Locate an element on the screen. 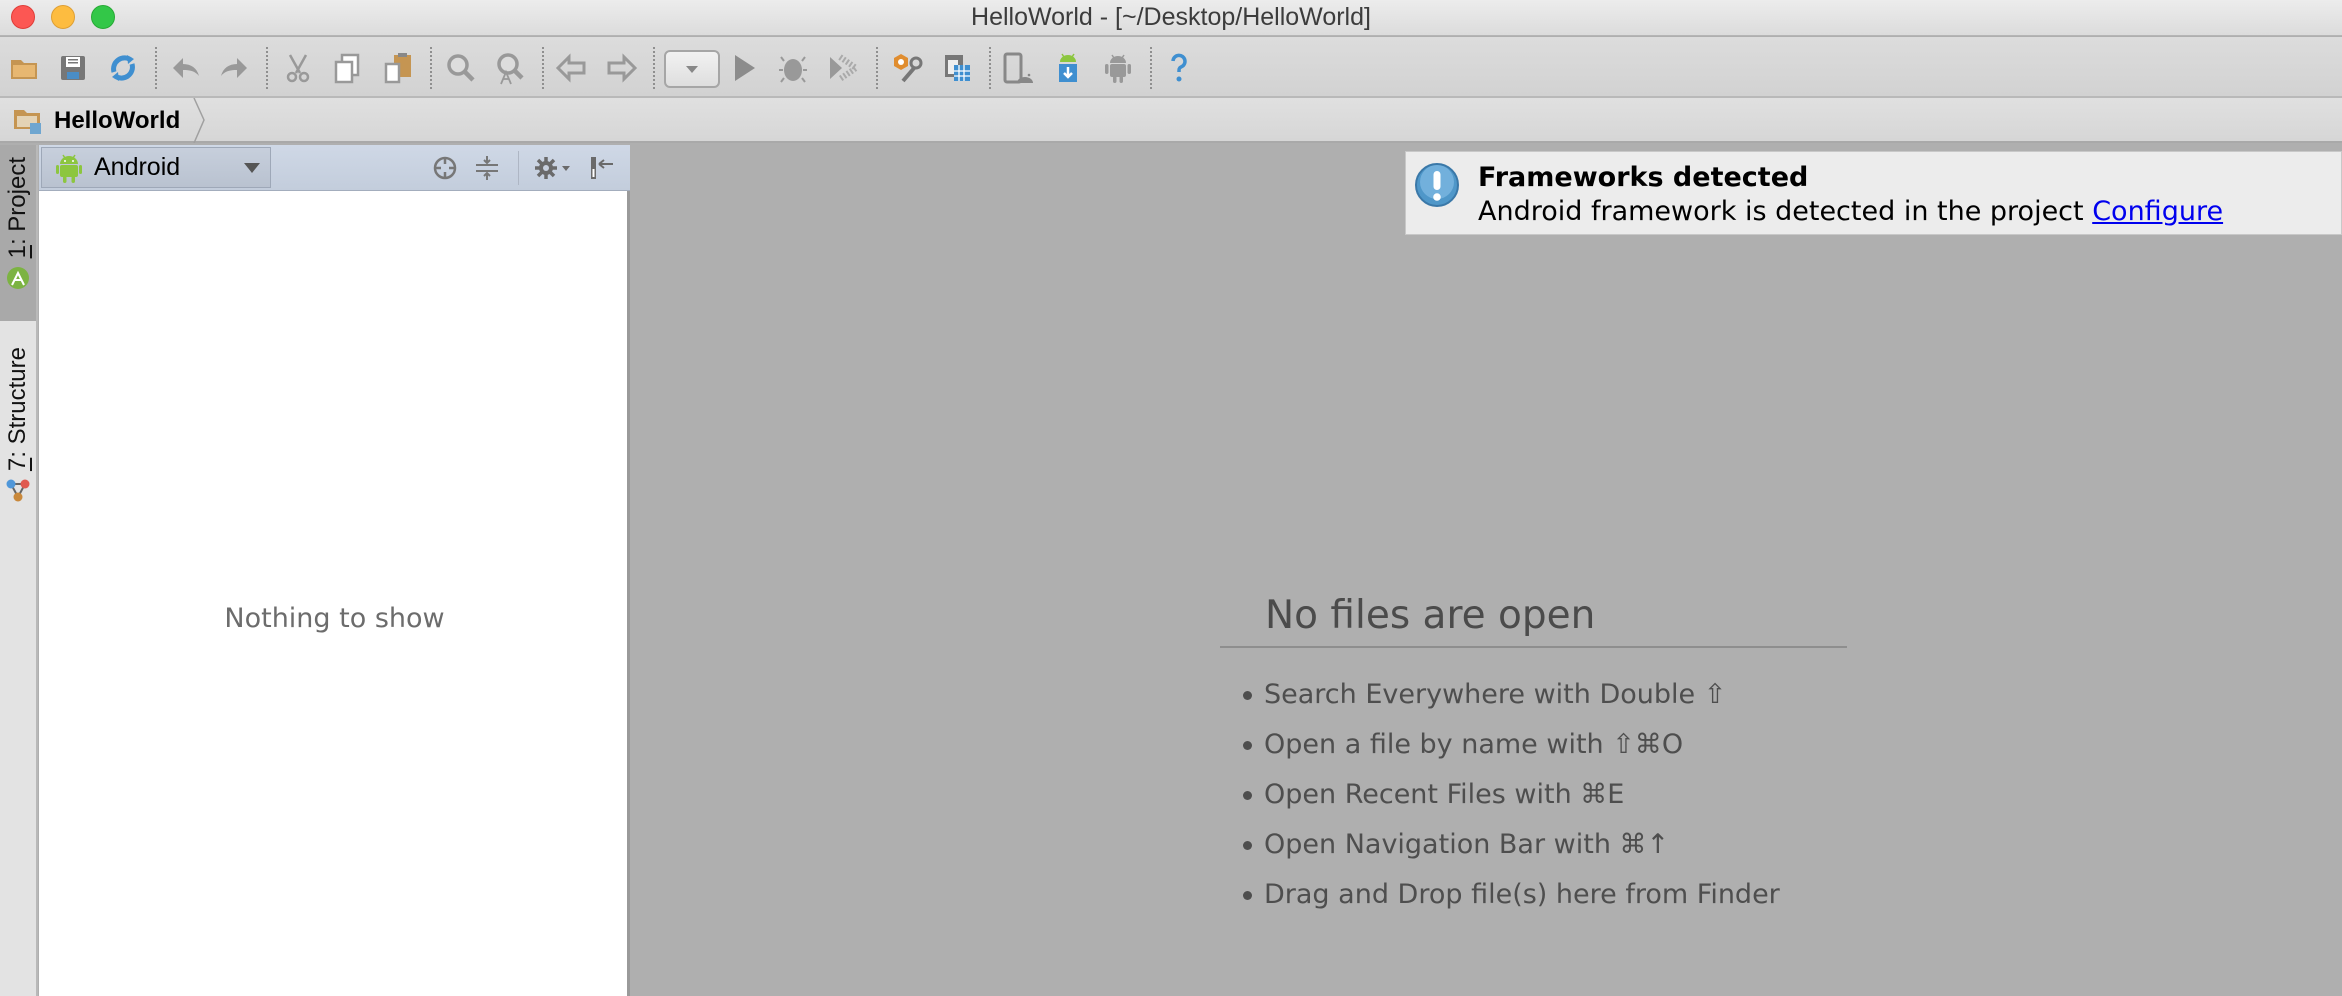 Image resolution: width=2342 pixels, height=996 pixels. info-icon is located at coordinates (1437, 185).